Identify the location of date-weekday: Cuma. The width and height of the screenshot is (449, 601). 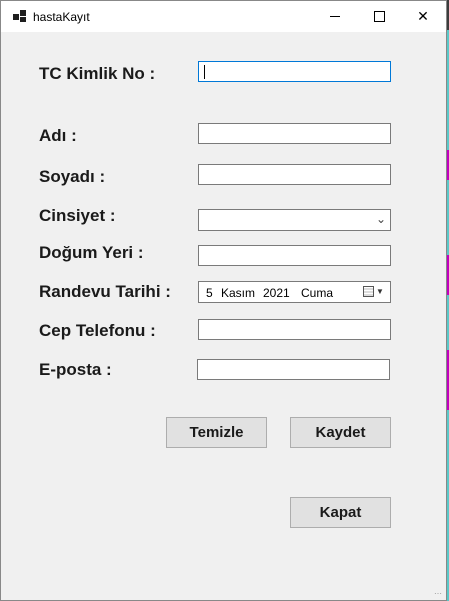
(317, 293).